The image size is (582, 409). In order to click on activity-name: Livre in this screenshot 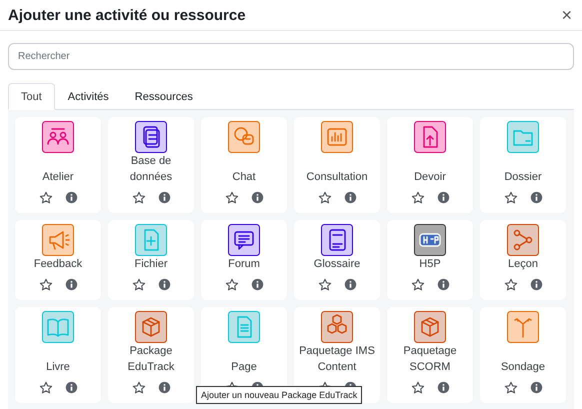, I will do `click(58, 367)`.